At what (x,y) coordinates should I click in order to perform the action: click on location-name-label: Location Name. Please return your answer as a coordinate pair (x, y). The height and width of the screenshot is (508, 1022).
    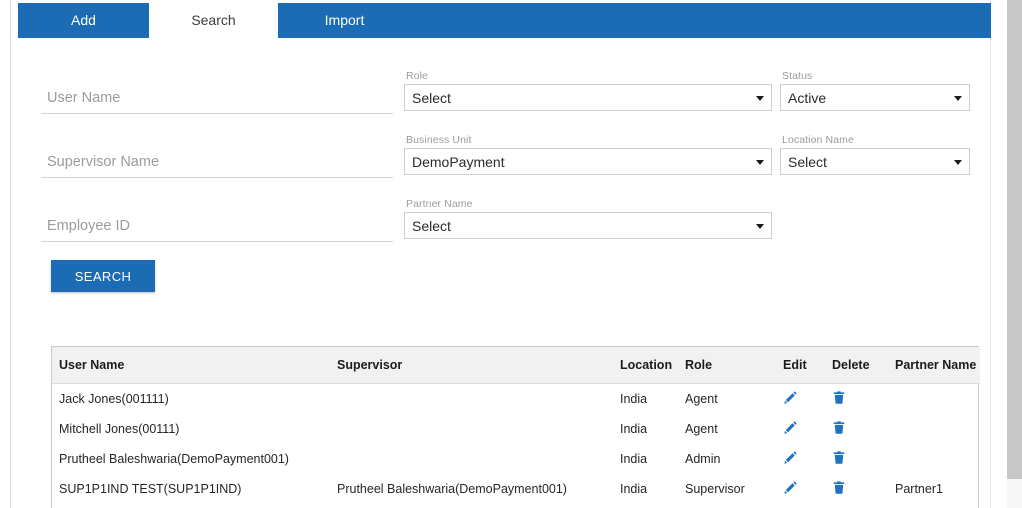
    Looking at the image, I should click on (818, 140).